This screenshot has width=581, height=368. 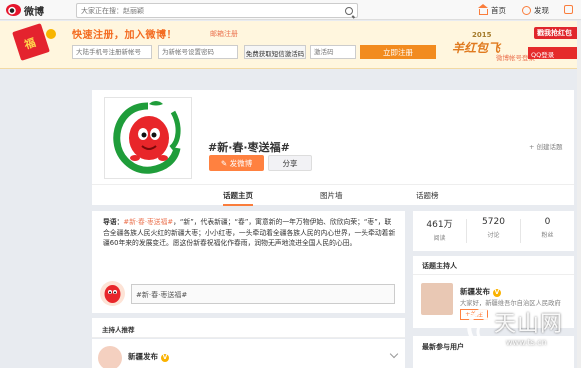 What do you see at coordinates (275, 52) in the screenshot?
I see `get-code-button: 免费获取短信激活码` at bounding box center [275, 52].